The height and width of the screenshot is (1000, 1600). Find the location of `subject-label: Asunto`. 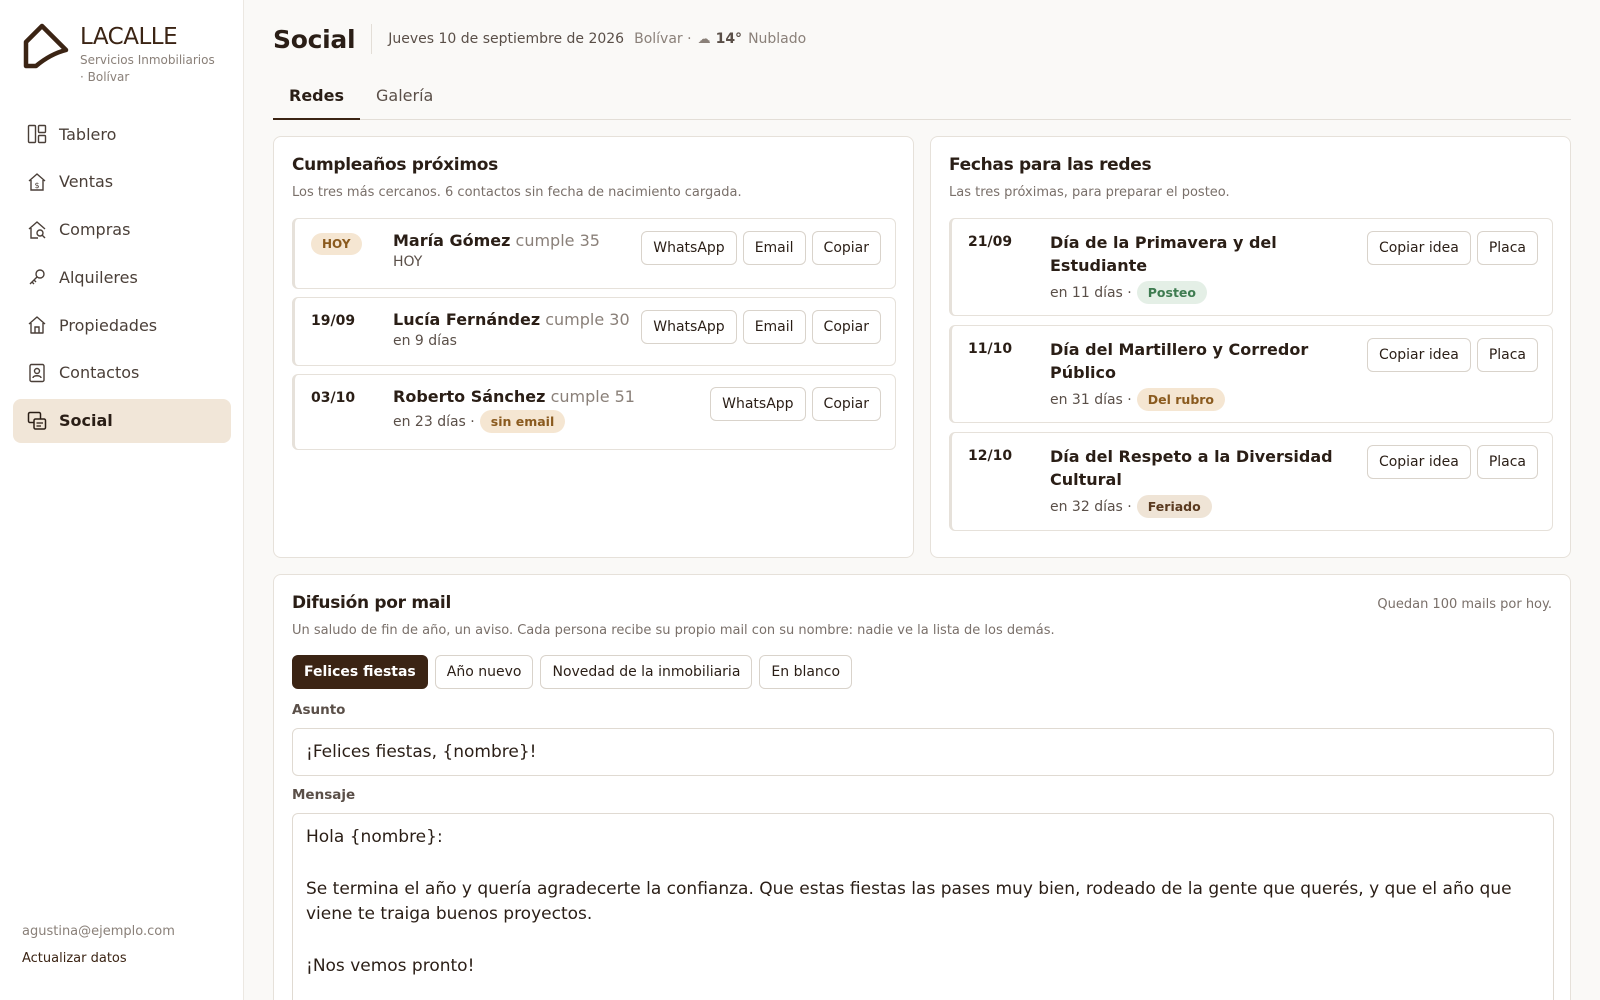

subject-label: Asunto is located at coordinates (319, 710).